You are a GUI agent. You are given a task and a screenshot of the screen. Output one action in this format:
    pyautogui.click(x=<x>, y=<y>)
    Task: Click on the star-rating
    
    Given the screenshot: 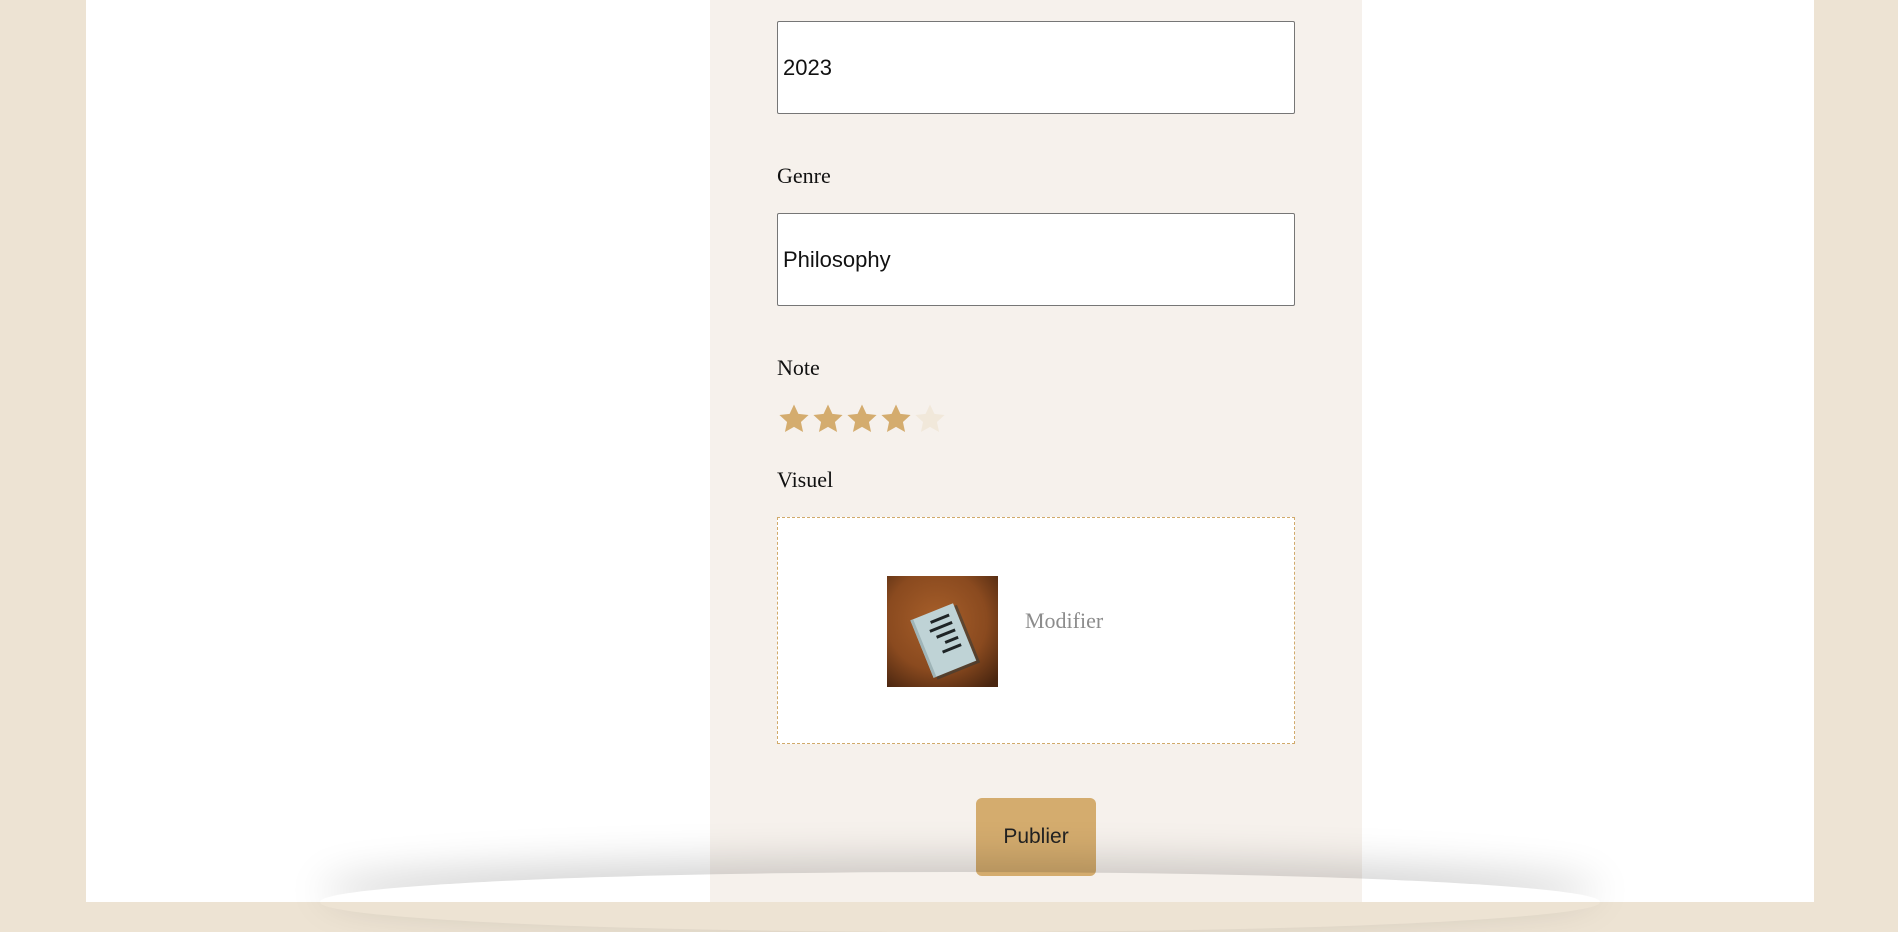 What is the action you would take?
    pyautogui.click(x=862, y=419)
    